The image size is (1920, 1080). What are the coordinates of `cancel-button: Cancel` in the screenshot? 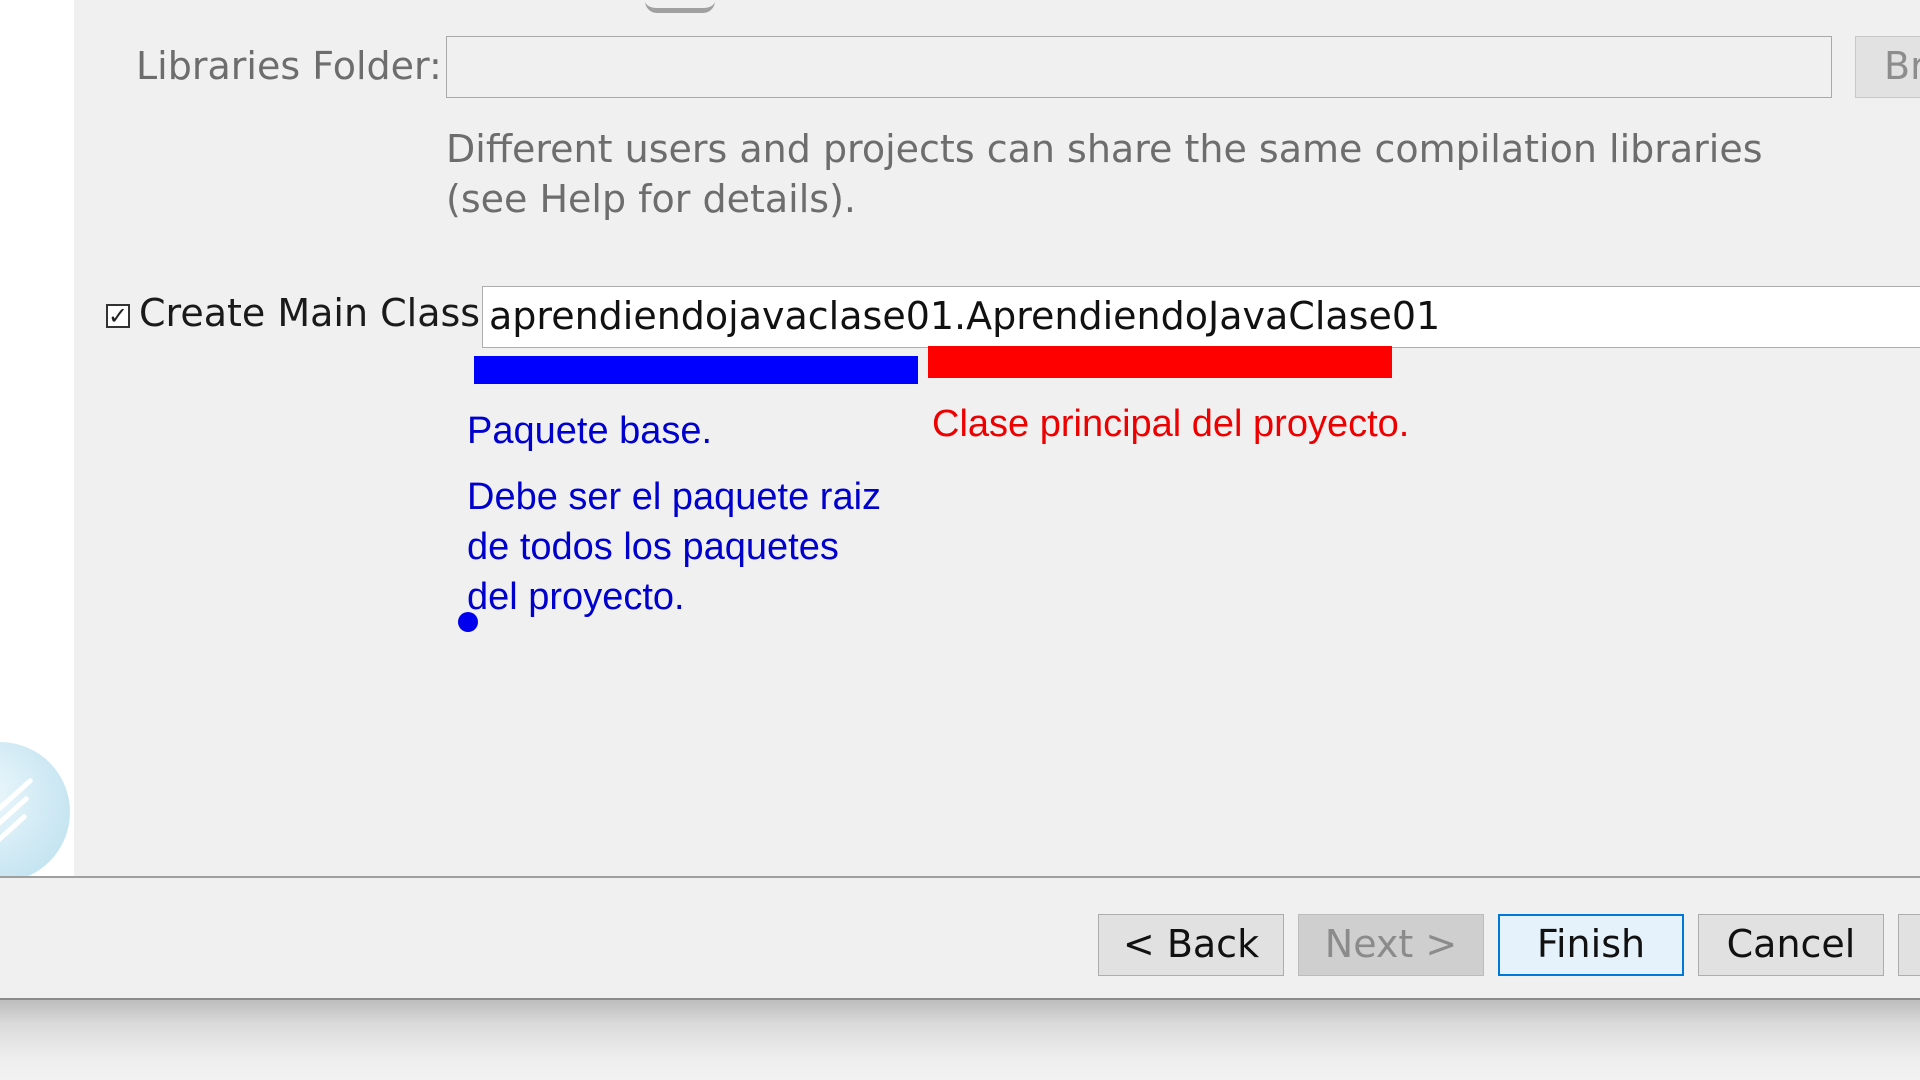 It's located at (1791, 945).